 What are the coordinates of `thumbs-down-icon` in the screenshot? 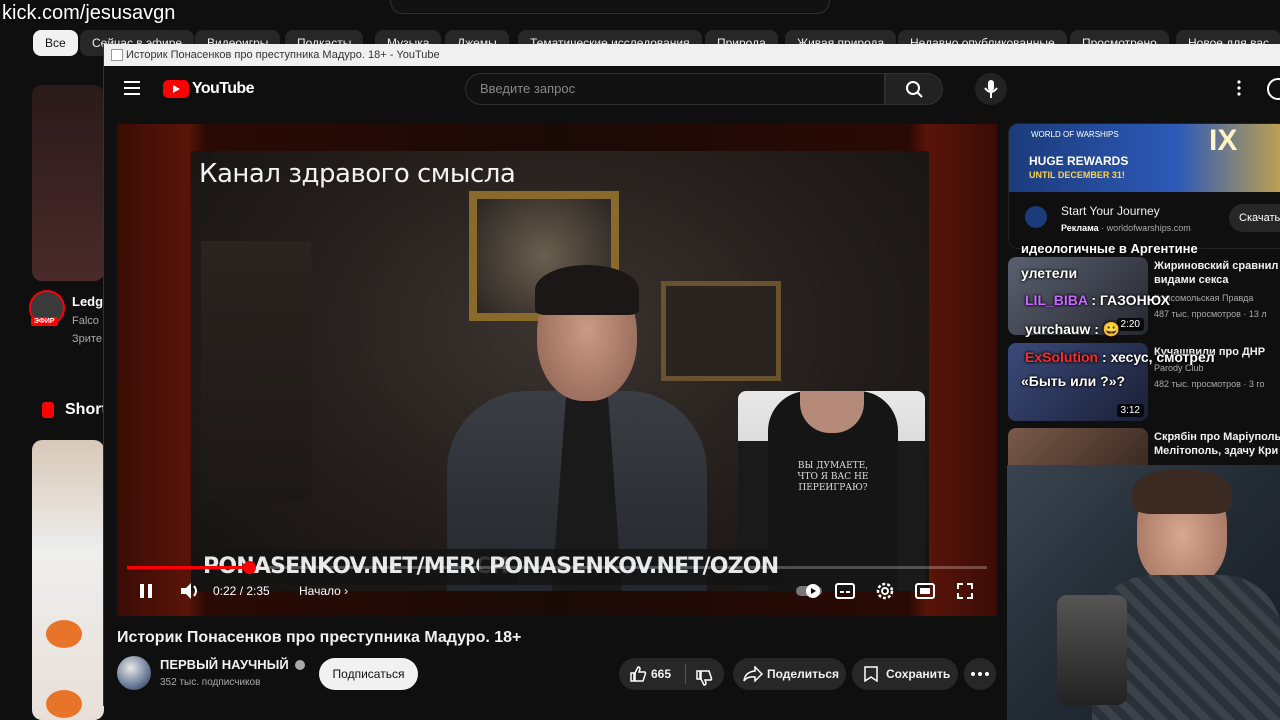 It's located at (704, 678).